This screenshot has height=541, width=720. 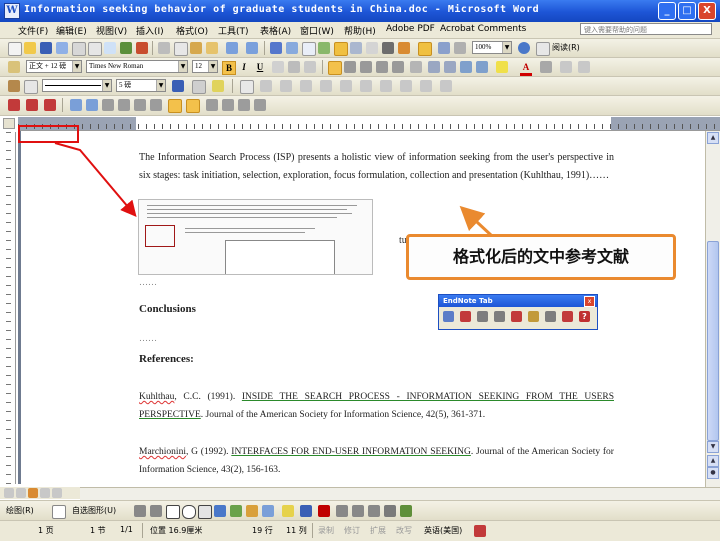 What do you see at coordinates (77, 85) in the screenshot?
I see `line-style-select: ▼` at bounding box center [77, 85].